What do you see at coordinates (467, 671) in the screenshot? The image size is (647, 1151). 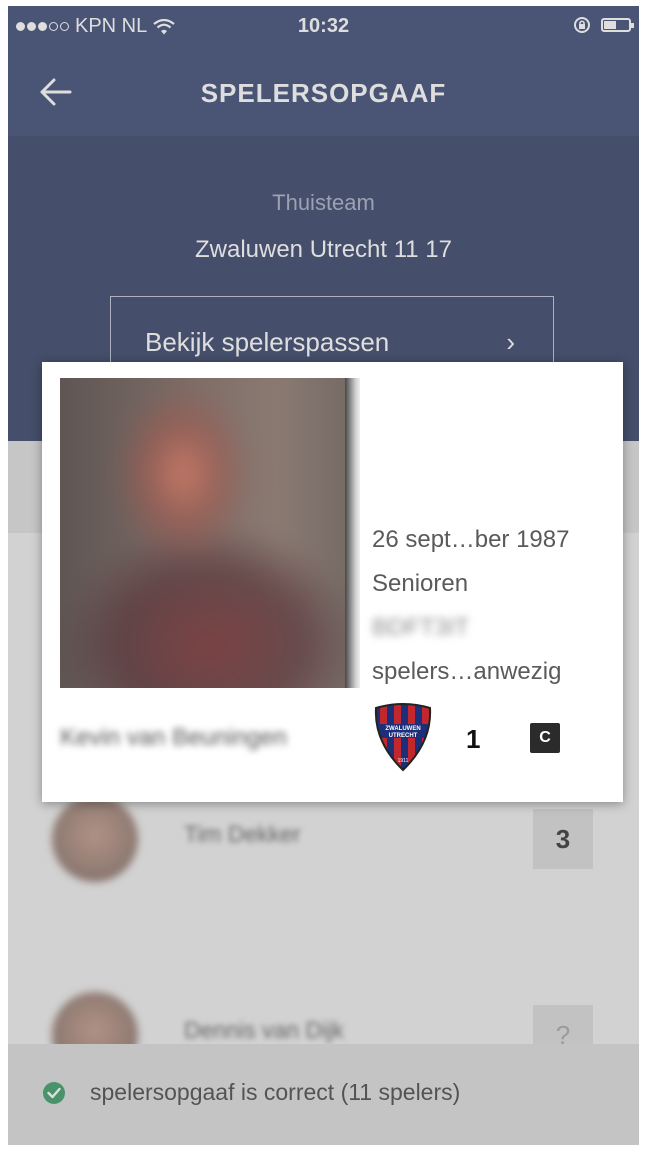 I see `presence-status: spelers…anwezig` at bounding box center [467, 671].